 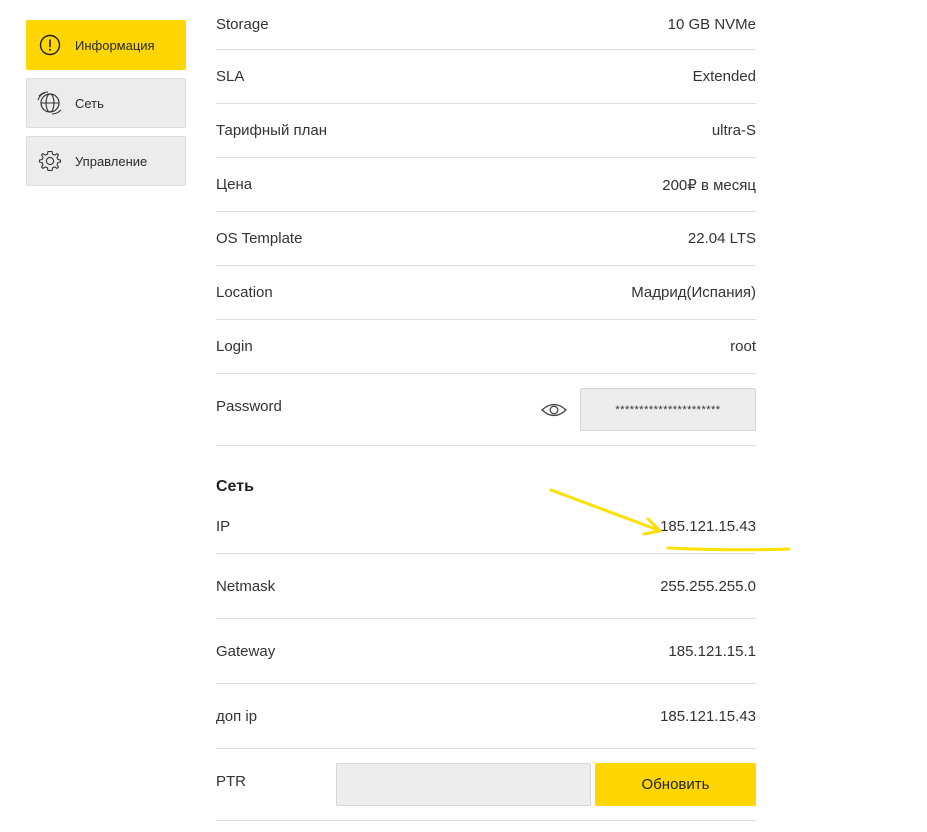 What do you see at coordinates (486, 77) in the screenshot?
I see `info-row-sla: SLA Extended` at bounding box center [486, 77].